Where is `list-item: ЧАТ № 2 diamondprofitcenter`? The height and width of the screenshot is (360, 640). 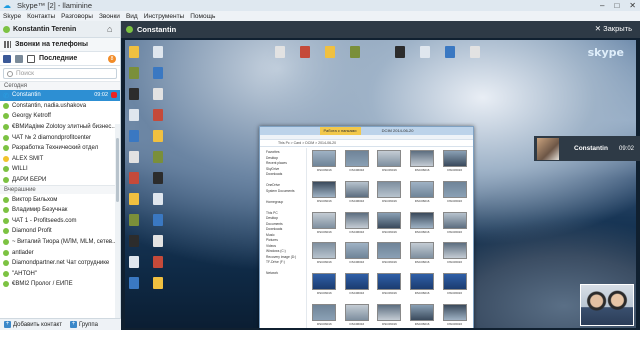
list-item: ЧАТ № 2 diamondprofitcenter is located at coordinates (60, 137).